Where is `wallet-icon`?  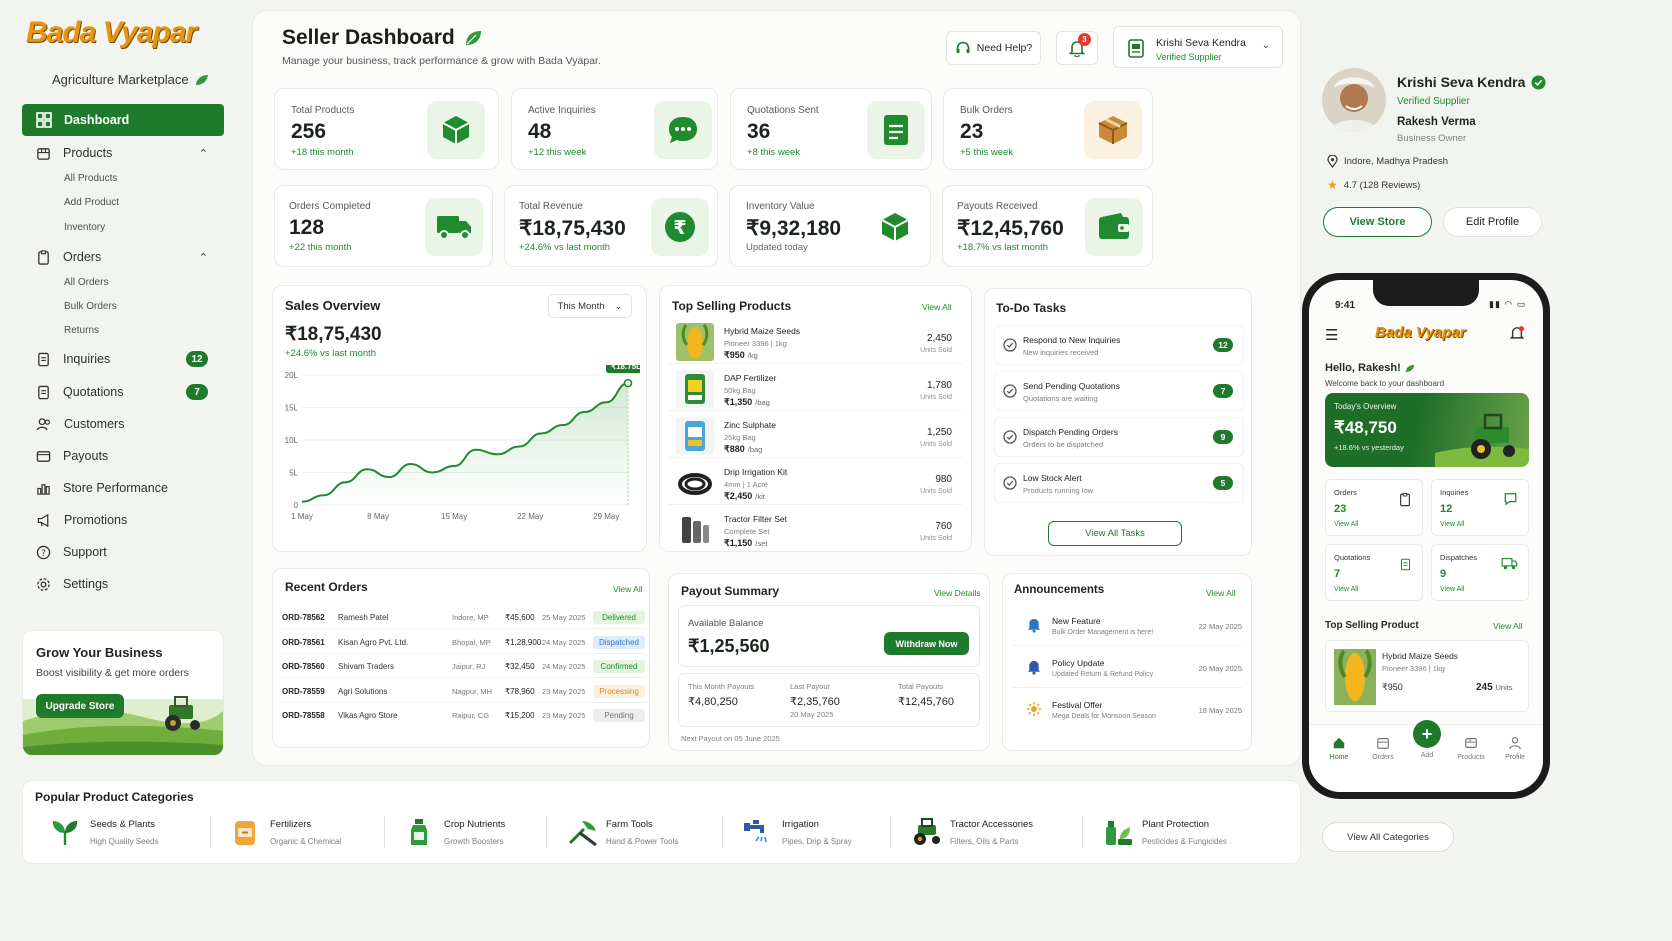
wallet-icon is located at coordinates (43, 456).